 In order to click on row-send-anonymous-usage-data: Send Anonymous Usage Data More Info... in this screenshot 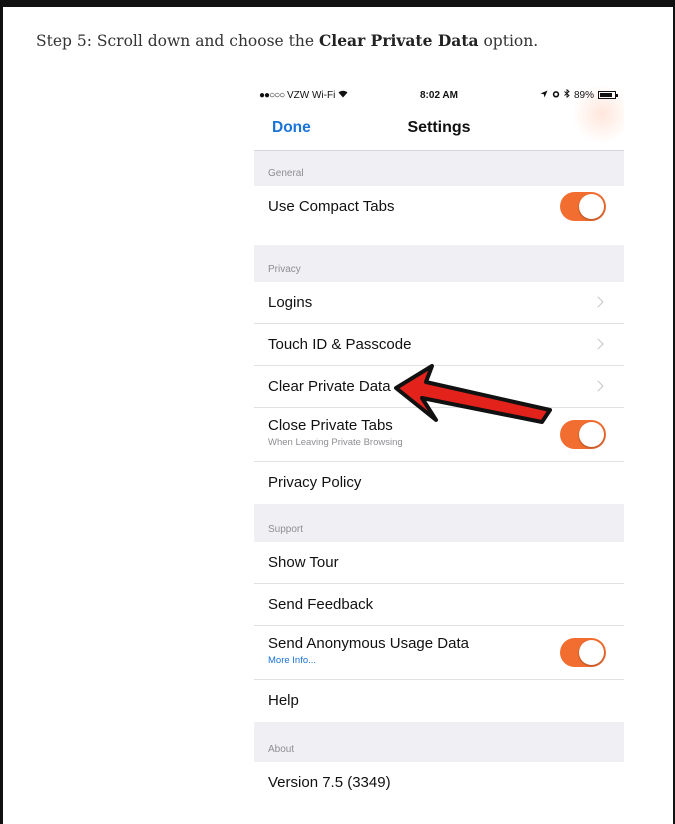, I will do `click(439, 653)`.